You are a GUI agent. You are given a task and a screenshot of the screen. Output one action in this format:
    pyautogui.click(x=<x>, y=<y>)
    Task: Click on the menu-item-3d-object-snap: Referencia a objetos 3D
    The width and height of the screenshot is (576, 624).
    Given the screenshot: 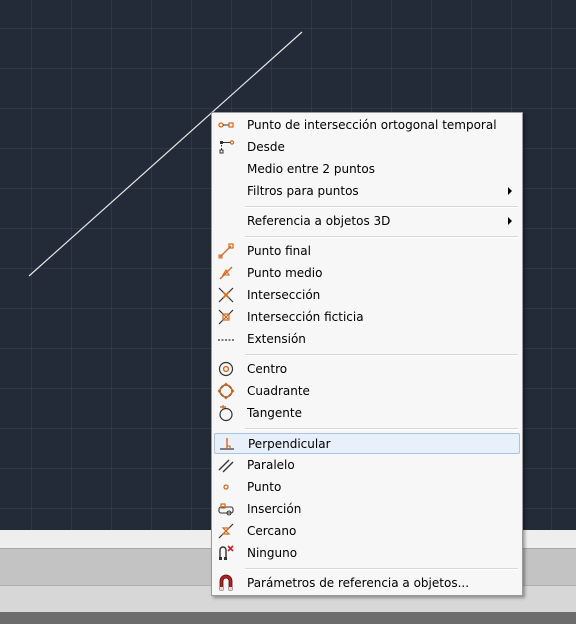 What is the action you would take?
    pyautogui.click(x=367, y=221)
    